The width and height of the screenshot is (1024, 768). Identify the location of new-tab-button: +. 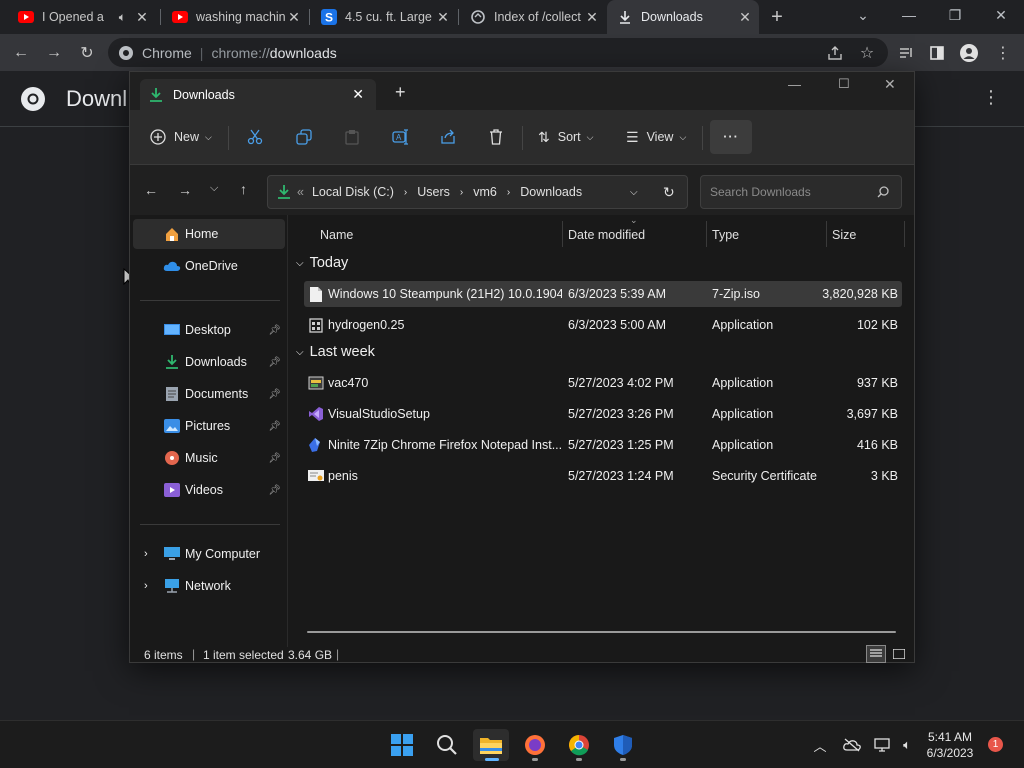
(777, 17).